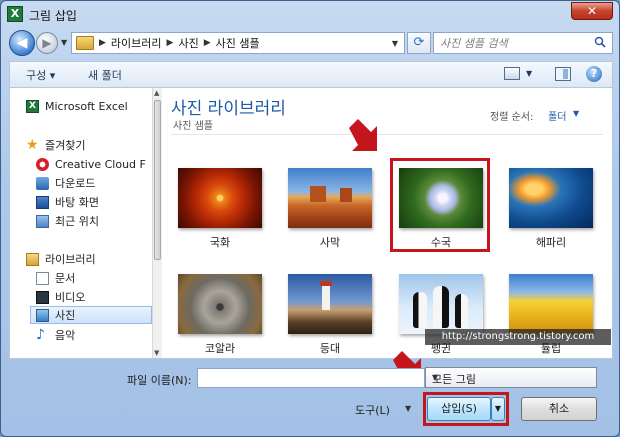 Image resolution: width=620 pixels, height=437 pixels. Describe the element at coordinates (42, 278) in the screenshot. I see `document-icon` at that location.